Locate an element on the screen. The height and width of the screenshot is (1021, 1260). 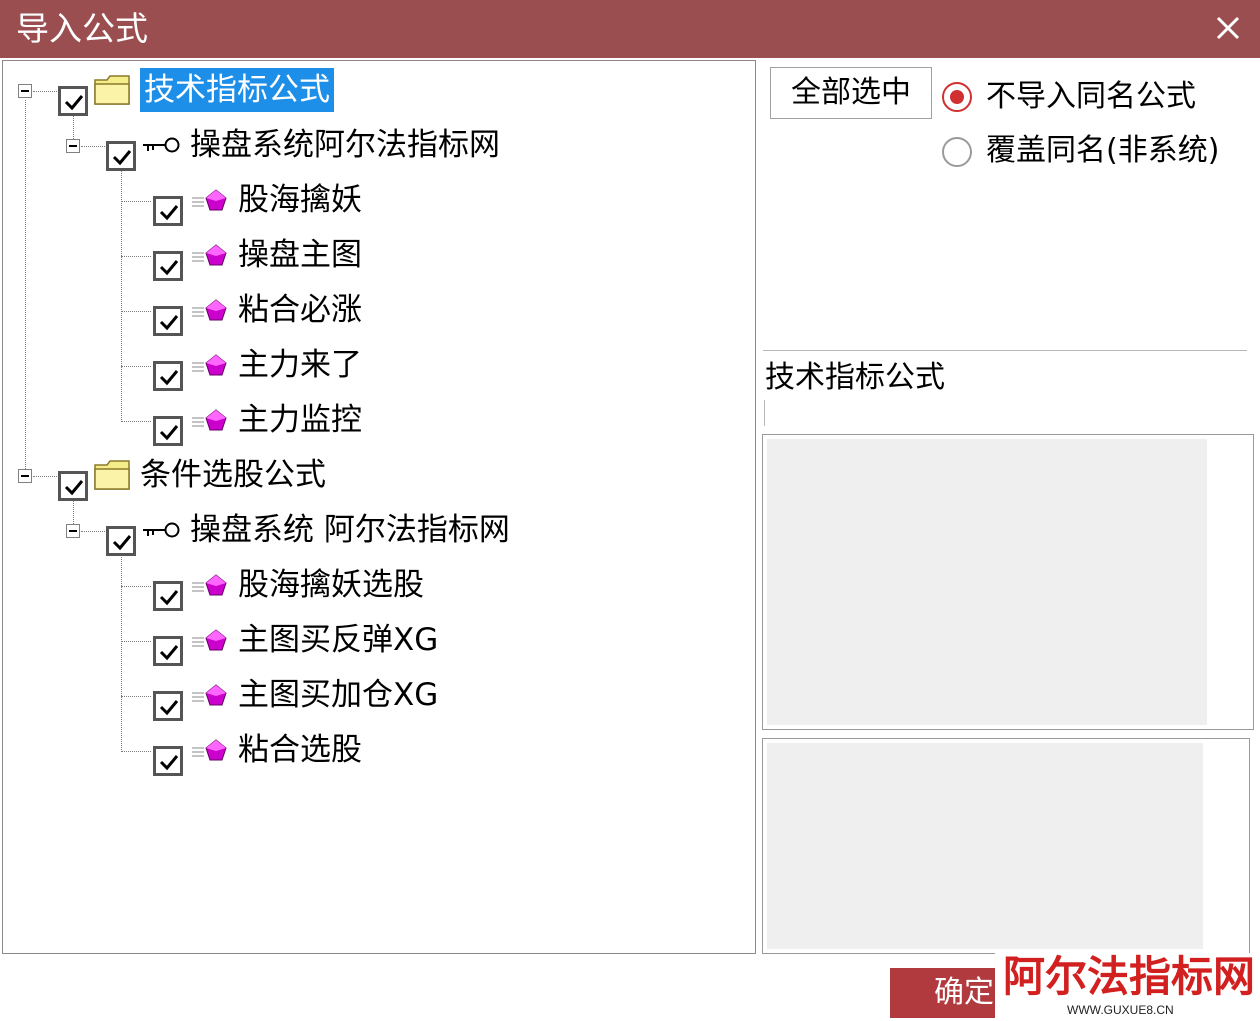
description-box-bottom is located at coordinates (1006, 846).